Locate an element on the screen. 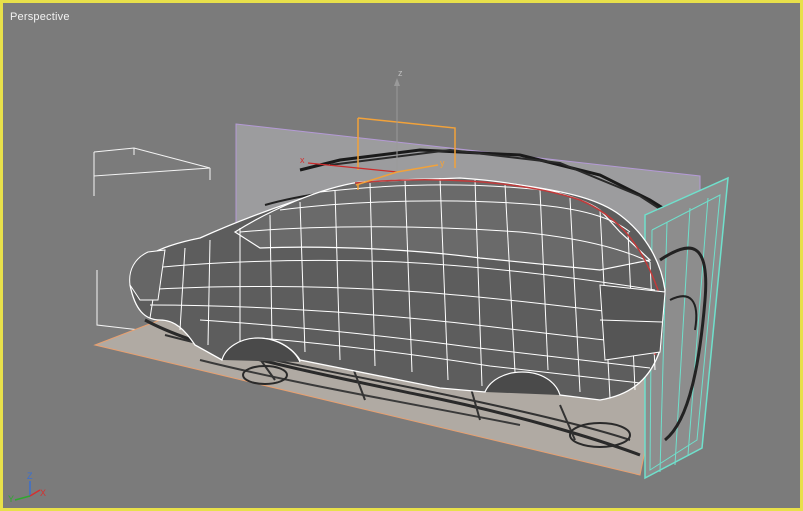 Image resolution: width=803 pixels, height=511 pixels. axis-tripod-z-label: Z is located at coordinates (30, 476).